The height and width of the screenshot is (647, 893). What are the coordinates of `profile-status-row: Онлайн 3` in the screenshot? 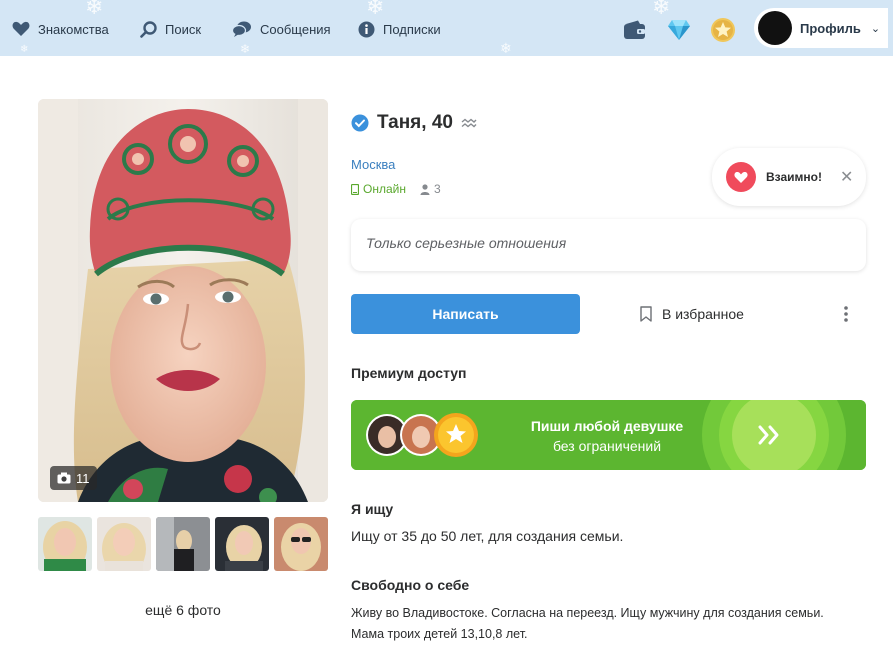 It's located at (396, 189).